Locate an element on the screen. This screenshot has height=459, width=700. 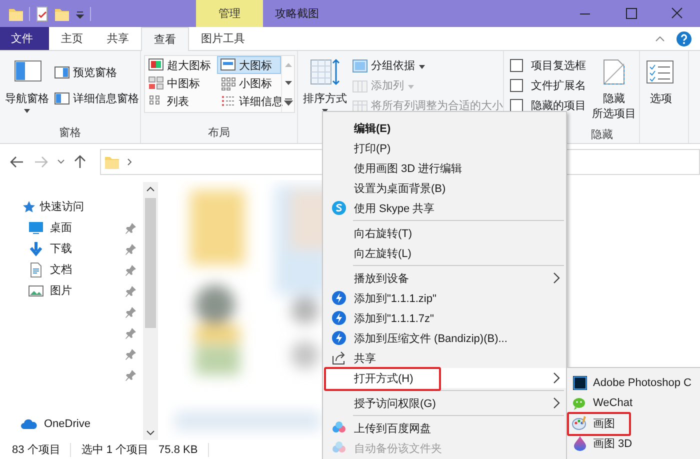
file-size: 75.8 KB is located at coordinates (178, 450).